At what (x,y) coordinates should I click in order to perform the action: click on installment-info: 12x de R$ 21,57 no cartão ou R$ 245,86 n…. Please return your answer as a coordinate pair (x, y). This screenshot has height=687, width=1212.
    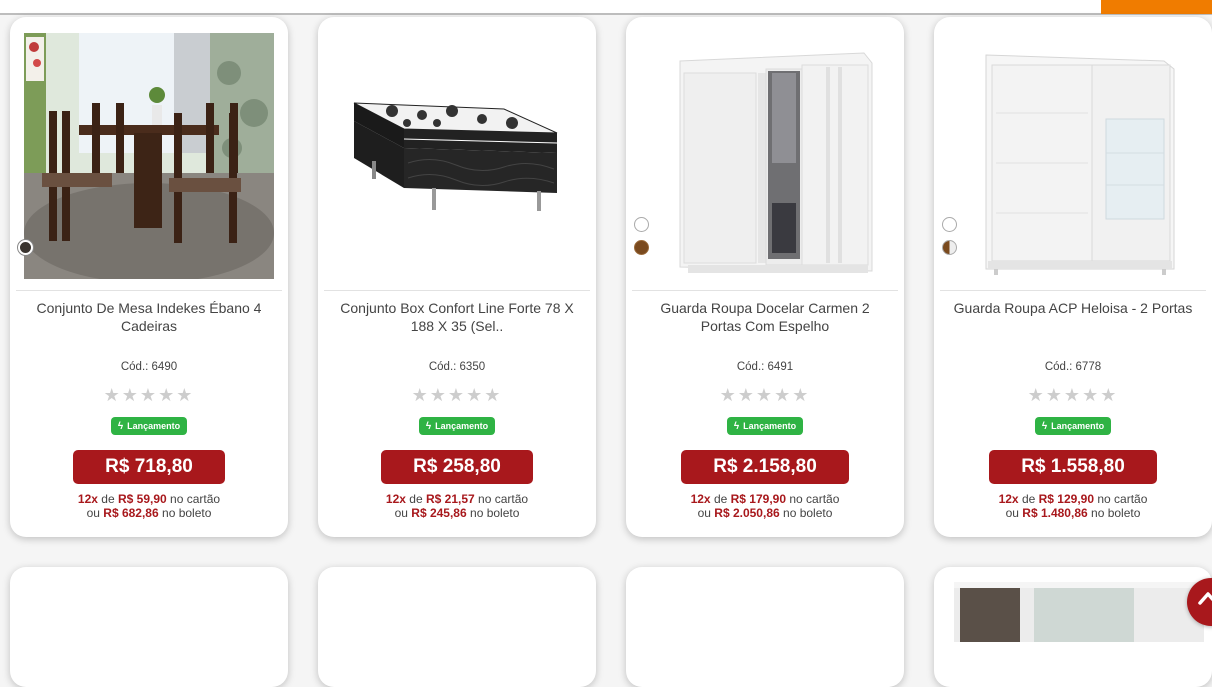
    Looking at the image, I should click on (457, 506).